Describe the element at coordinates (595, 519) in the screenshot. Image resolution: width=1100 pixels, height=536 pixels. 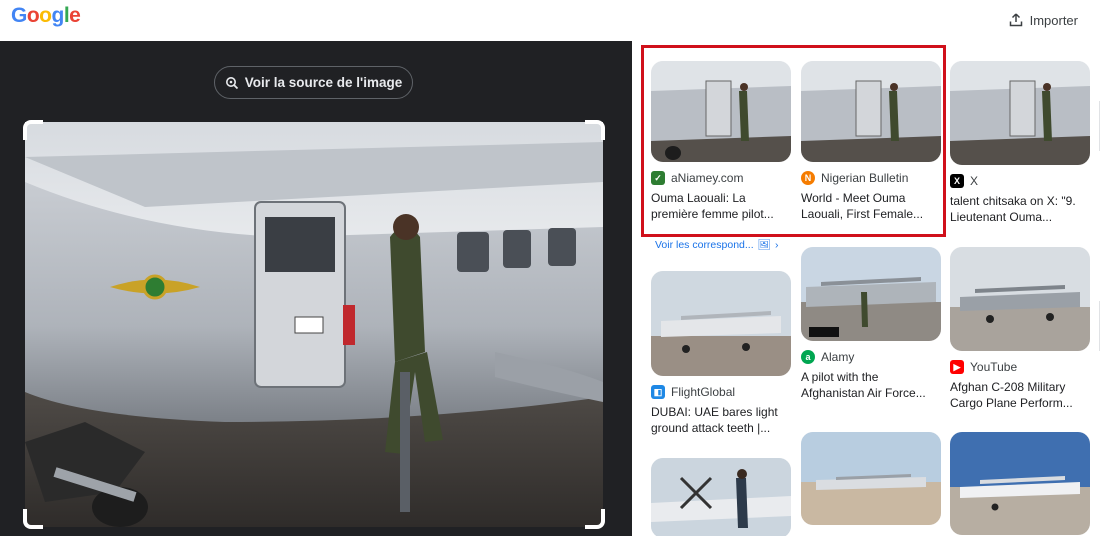
I see `crop-handle-bottom-right` at that location.